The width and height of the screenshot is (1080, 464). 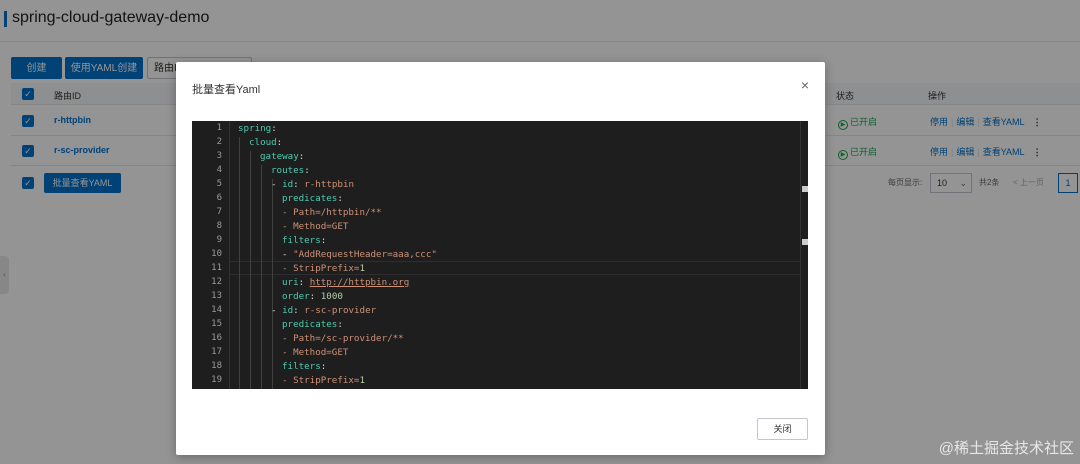 I want to click on code-line: - Path=/sc-provider/**, so click(x=343, y=338).